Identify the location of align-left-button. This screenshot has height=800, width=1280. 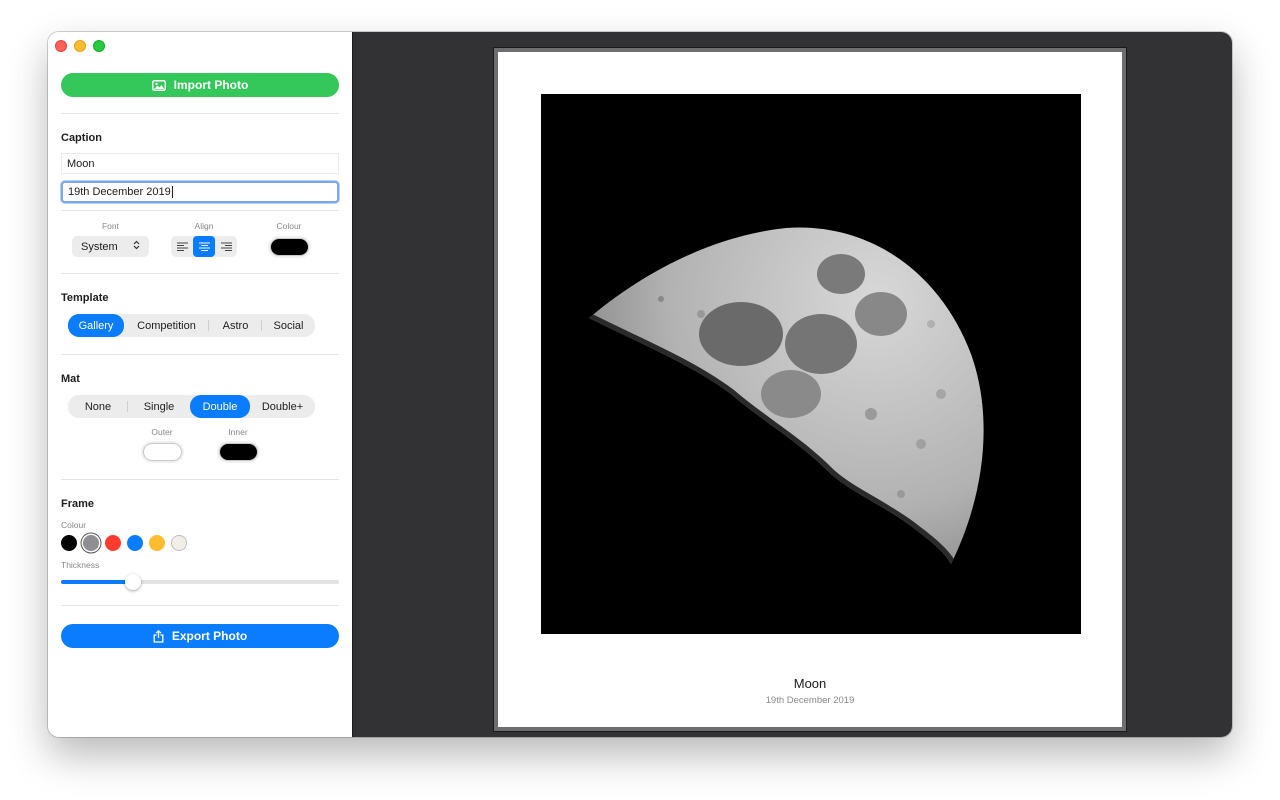
(182, 246).